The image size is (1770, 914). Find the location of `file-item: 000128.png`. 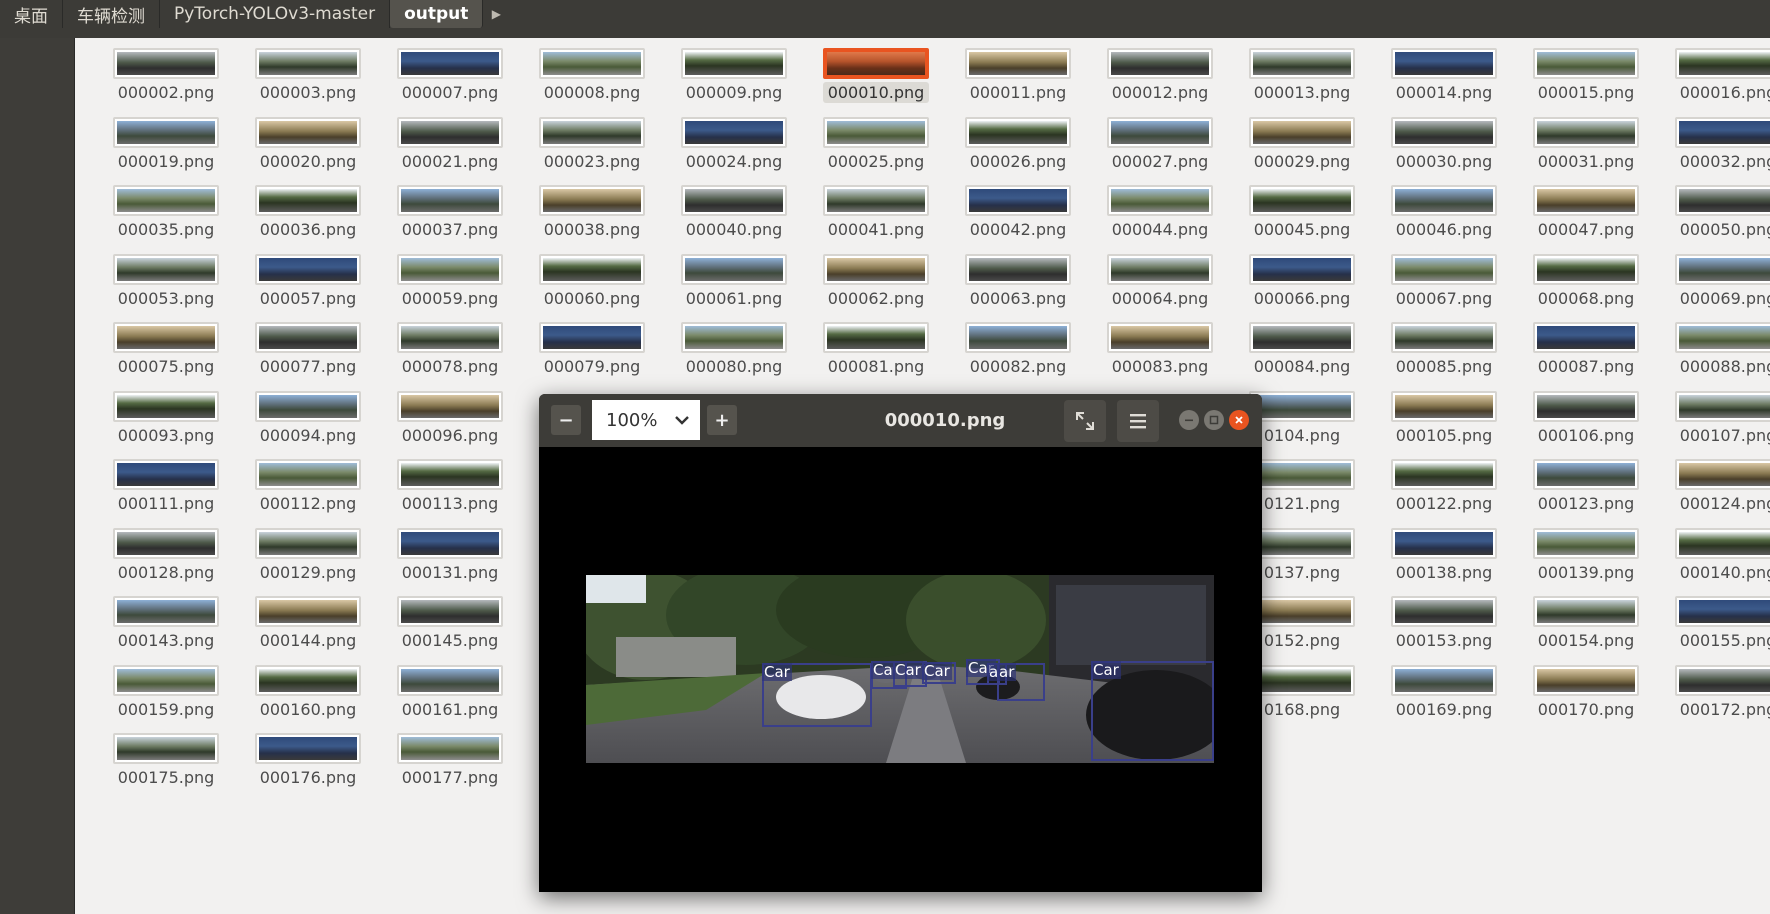

file-item: 000128.png is located at coordinates (166, 562).